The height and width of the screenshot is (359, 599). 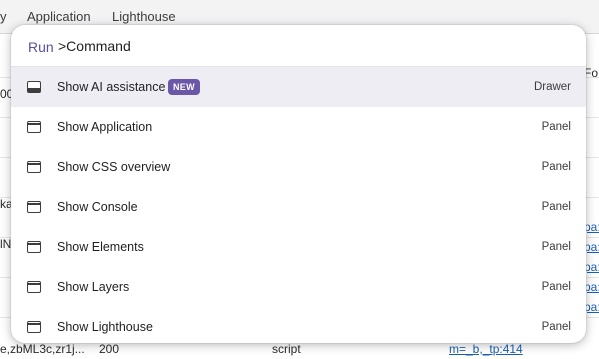 I want to click on tab-application: Application, so click(x=59, y=16).